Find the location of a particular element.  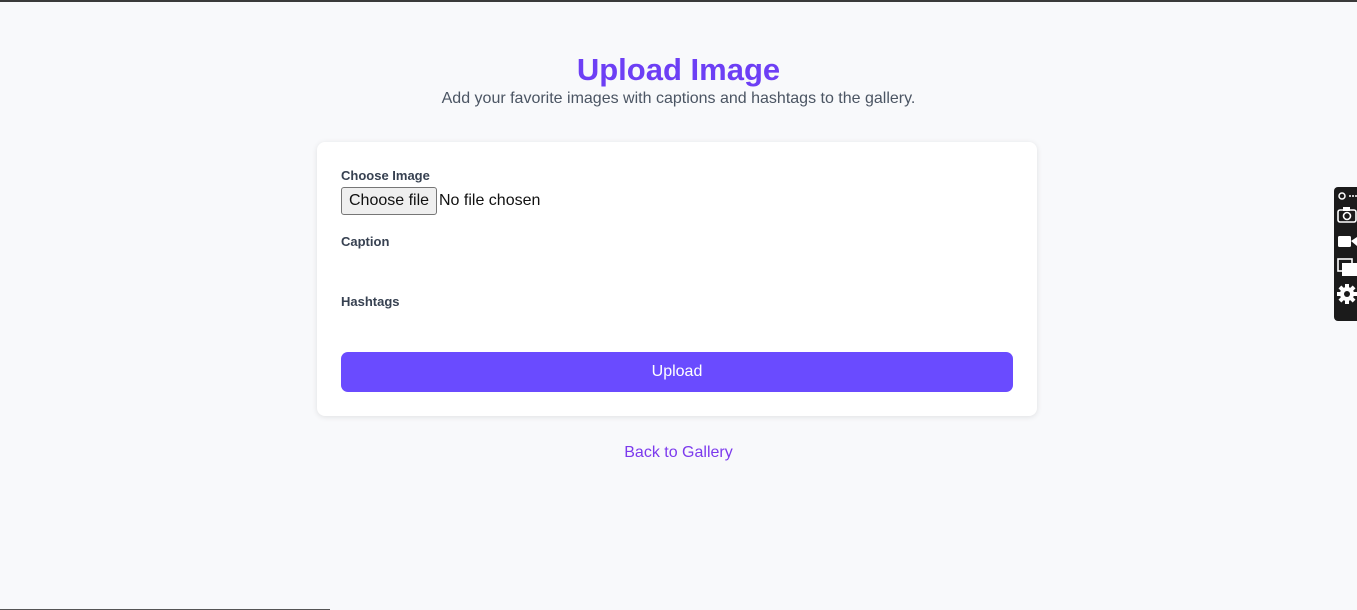

hashtags-label: Hashtags is located at coordinates (370, 301).